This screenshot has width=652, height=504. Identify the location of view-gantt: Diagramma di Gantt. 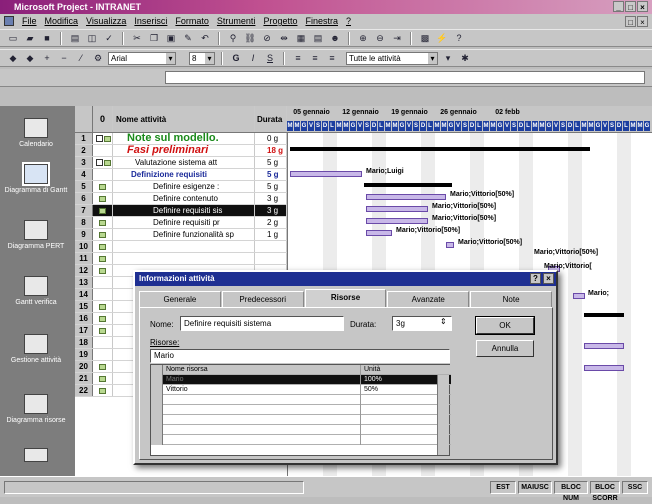
(36, 178).